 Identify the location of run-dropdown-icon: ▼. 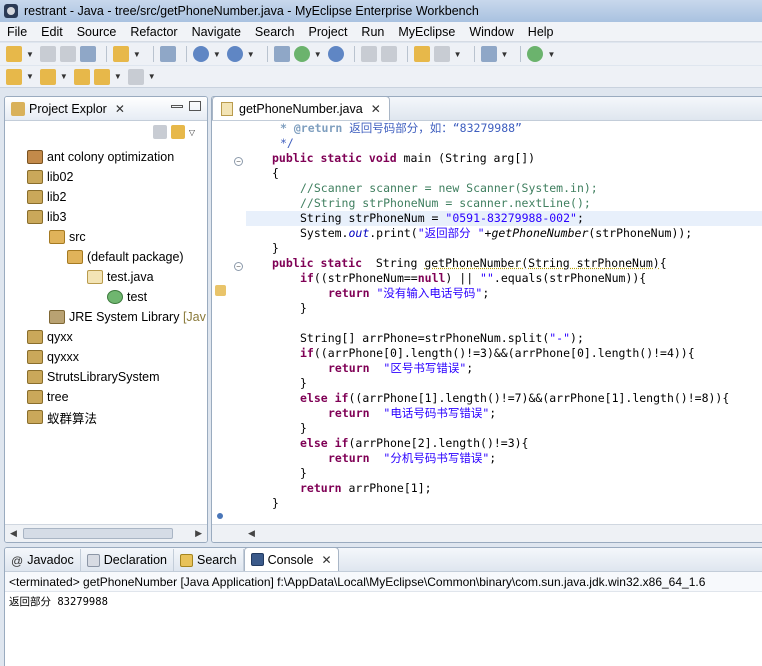
(318, 54).